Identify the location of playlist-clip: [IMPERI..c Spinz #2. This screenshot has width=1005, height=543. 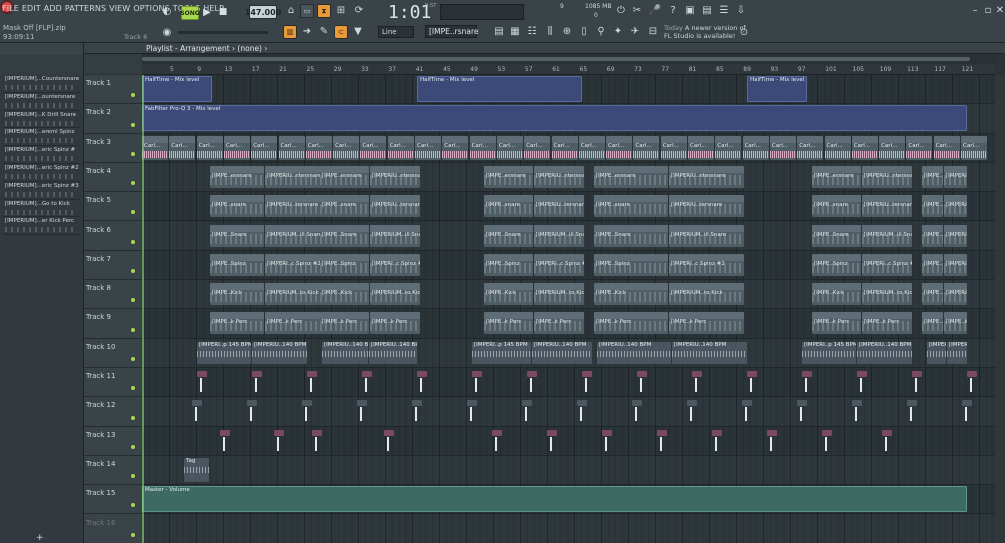
(706, 264).